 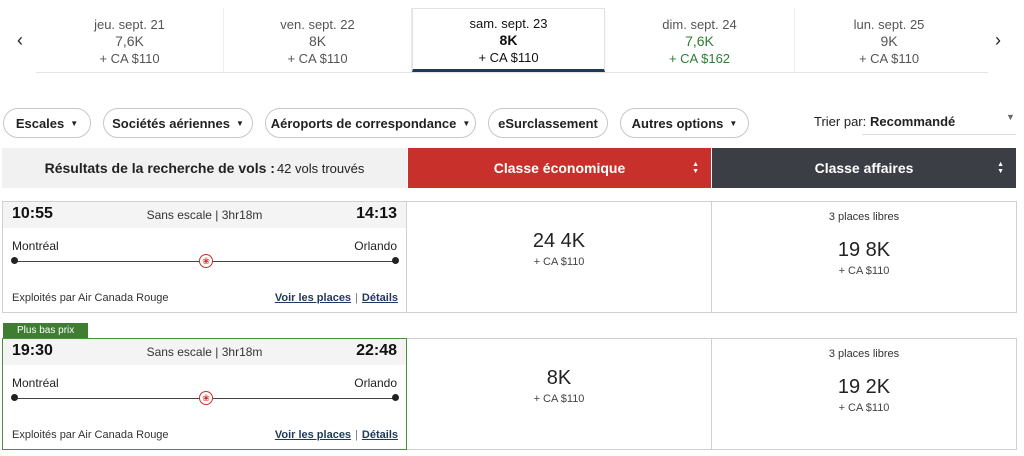 I want to click on economy-fare-cell-1: 24 4K + CA $110, so click(x=559, y=257).